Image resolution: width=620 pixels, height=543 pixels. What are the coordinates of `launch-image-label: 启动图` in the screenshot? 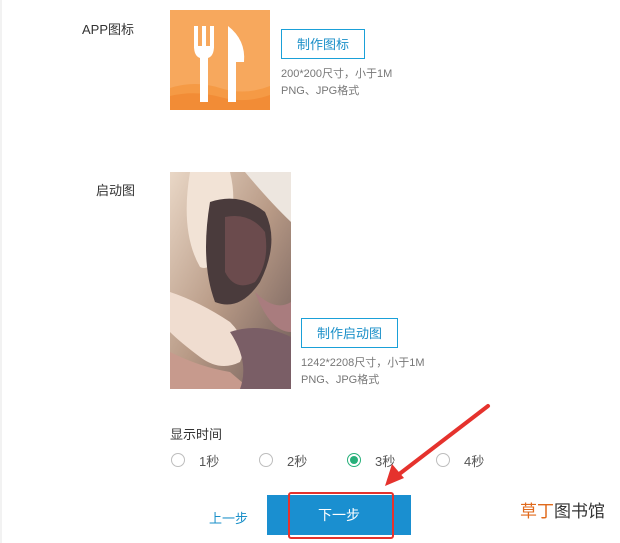 It's located at (116, 190).